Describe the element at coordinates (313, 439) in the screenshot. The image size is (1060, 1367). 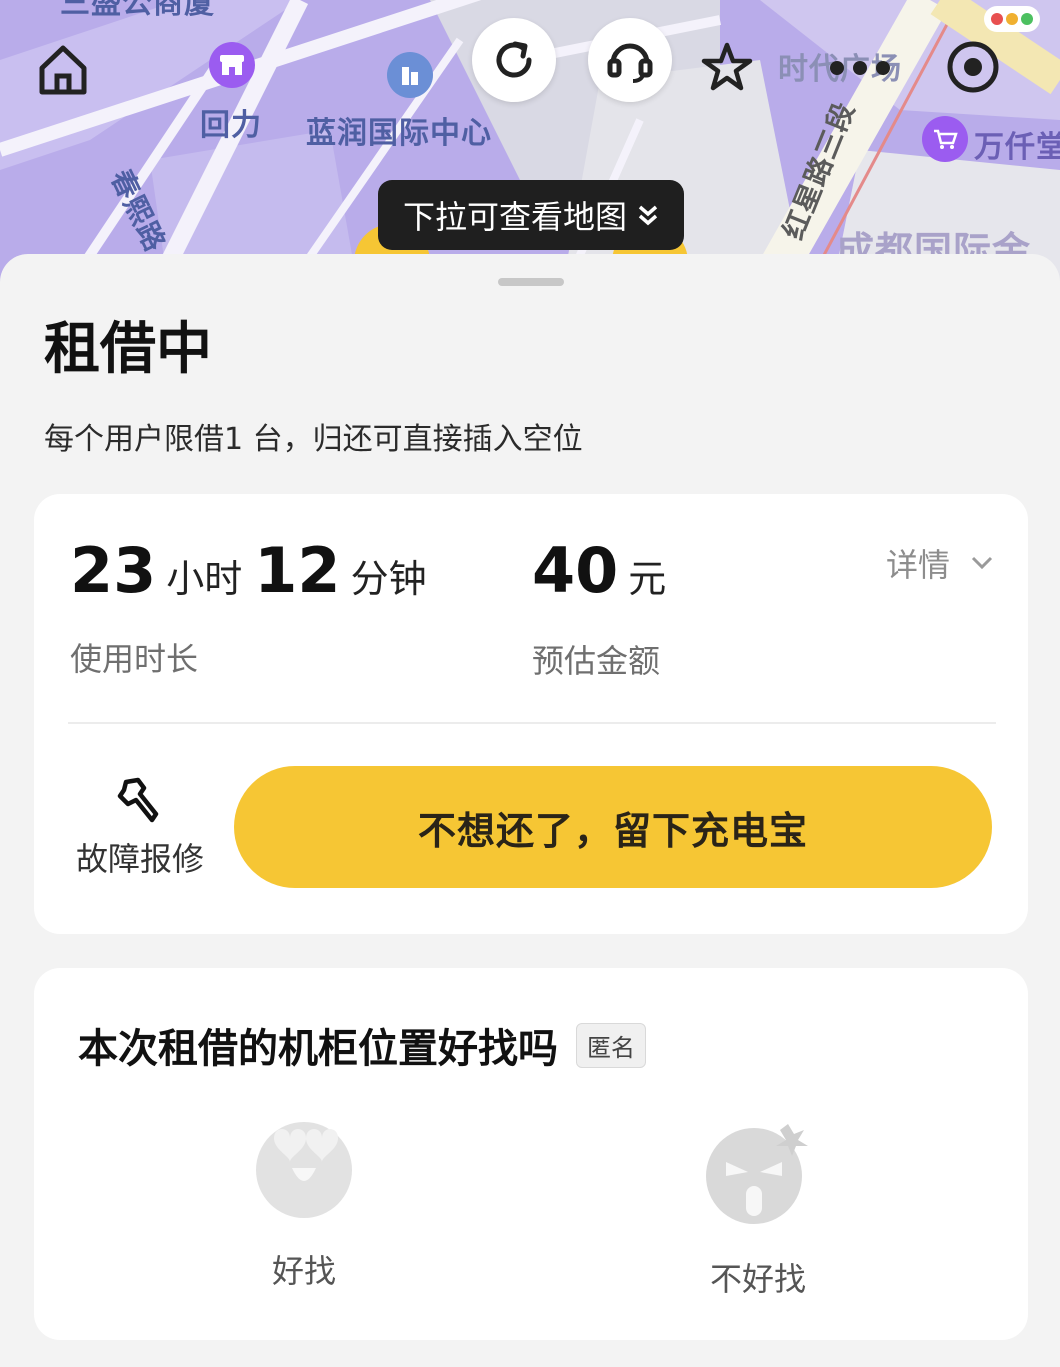
I see `rental-notice: 每个用户限借1 台，归还可直接插入空位` at that location.